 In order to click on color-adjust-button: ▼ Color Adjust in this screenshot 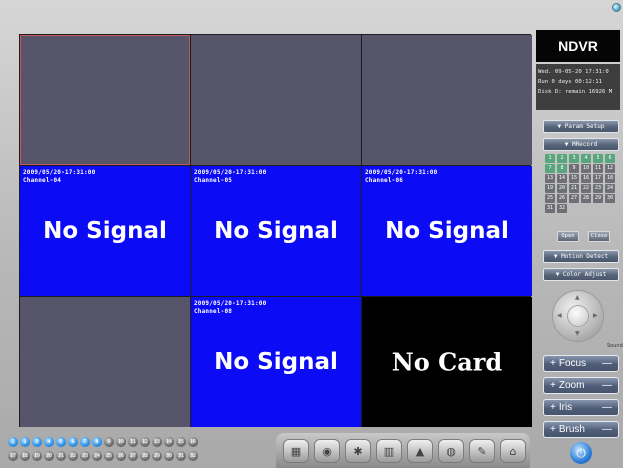, I will do `click(581, 274)`.